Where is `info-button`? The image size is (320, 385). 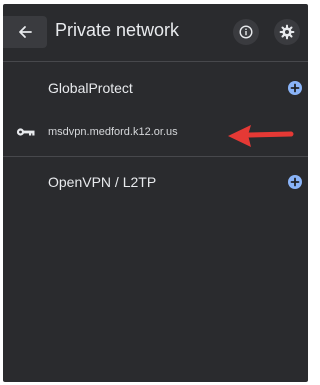 info-button is located at coordinates (246, 32).